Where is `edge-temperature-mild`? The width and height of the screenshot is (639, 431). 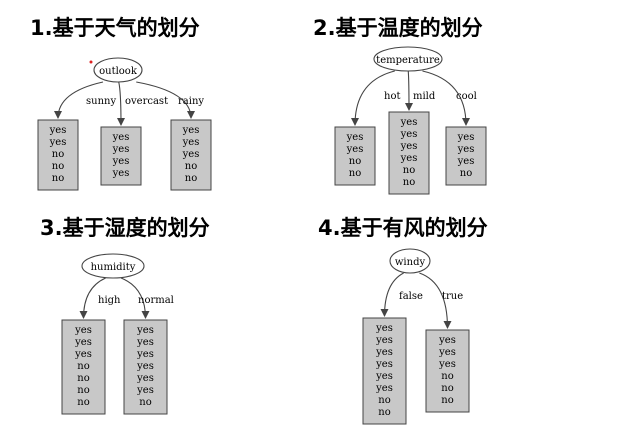 edge-temperature-mild is located at coordinates (408, 90).